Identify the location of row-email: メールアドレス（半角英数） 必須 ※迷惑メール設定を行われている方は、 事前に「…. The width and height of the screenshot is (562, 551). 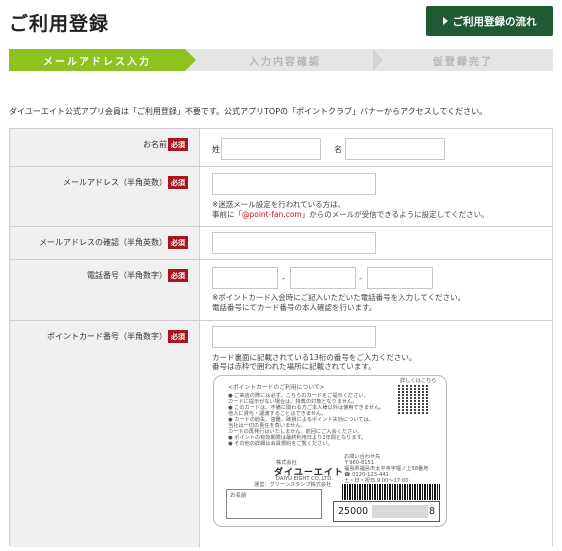
(281, 197).